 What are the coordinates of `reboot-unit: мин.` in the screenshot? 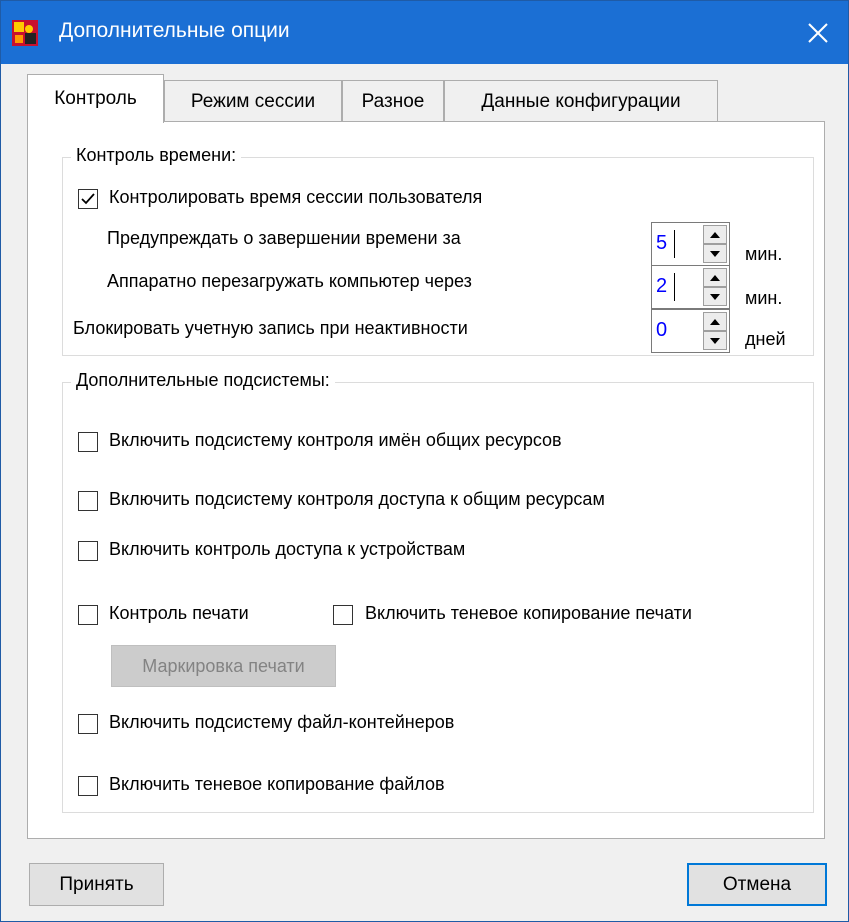 It's located at (764, 298).